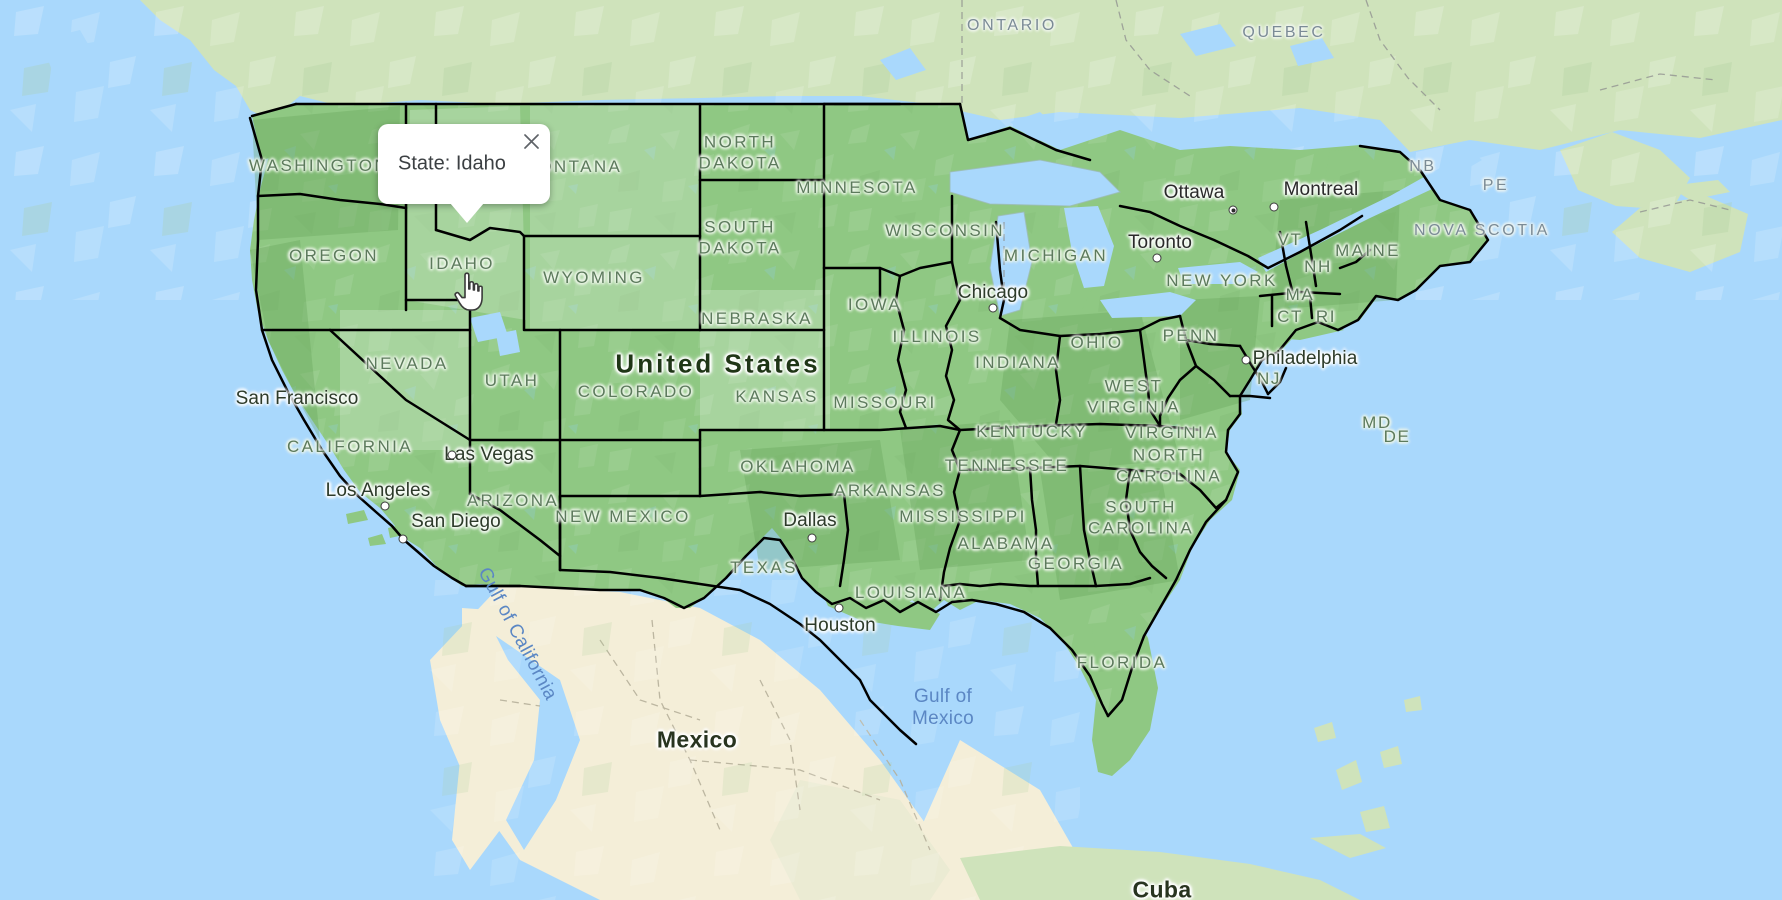 This screenshot has height=900, width=1782. What do you see at coordinates (1368, 764) in the screenshot?
I see `bahamas-islands` at bounding box center [1368, 764].